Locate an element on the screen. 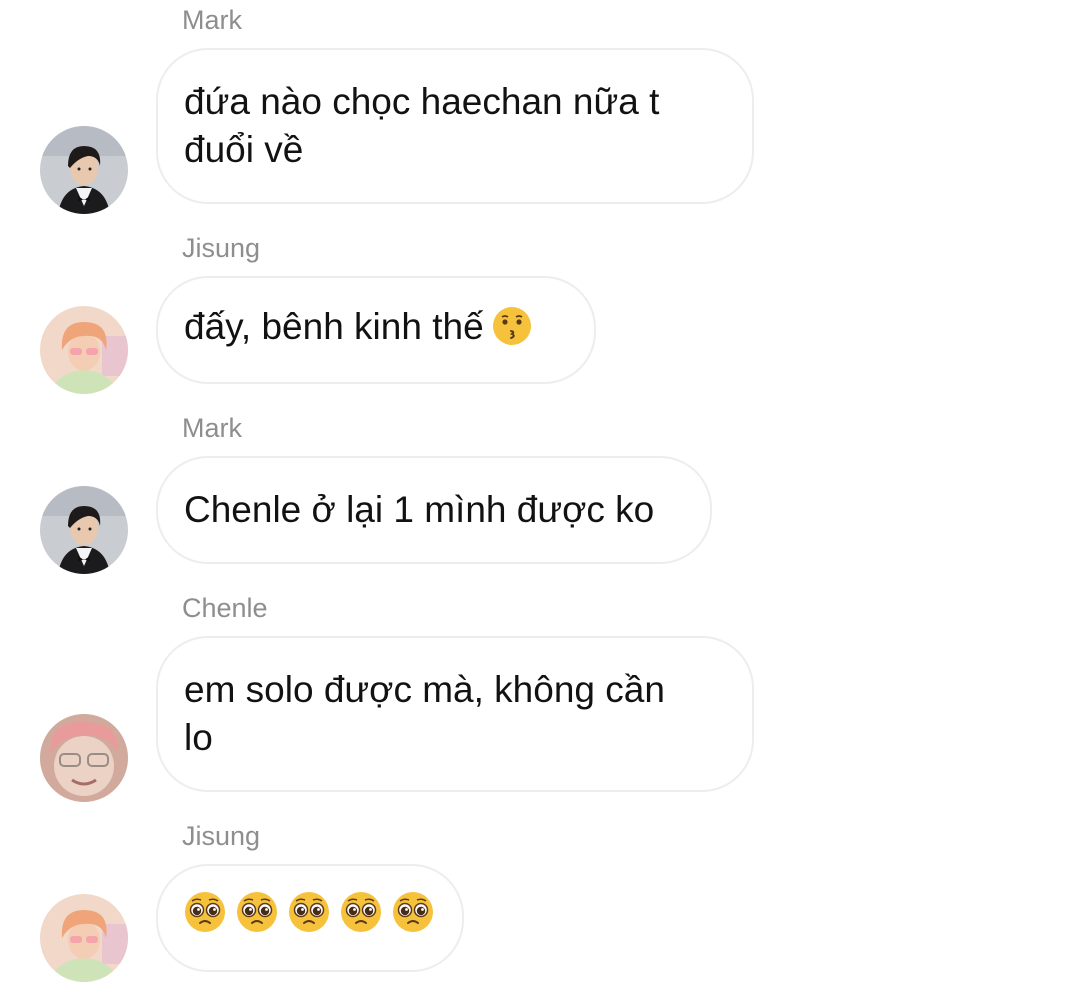 Image resolution: width=1080 pixels, height=986 pixels. message-bubble: Chenle ở lại 1 mình được ko is located at coordinates (434, 510).